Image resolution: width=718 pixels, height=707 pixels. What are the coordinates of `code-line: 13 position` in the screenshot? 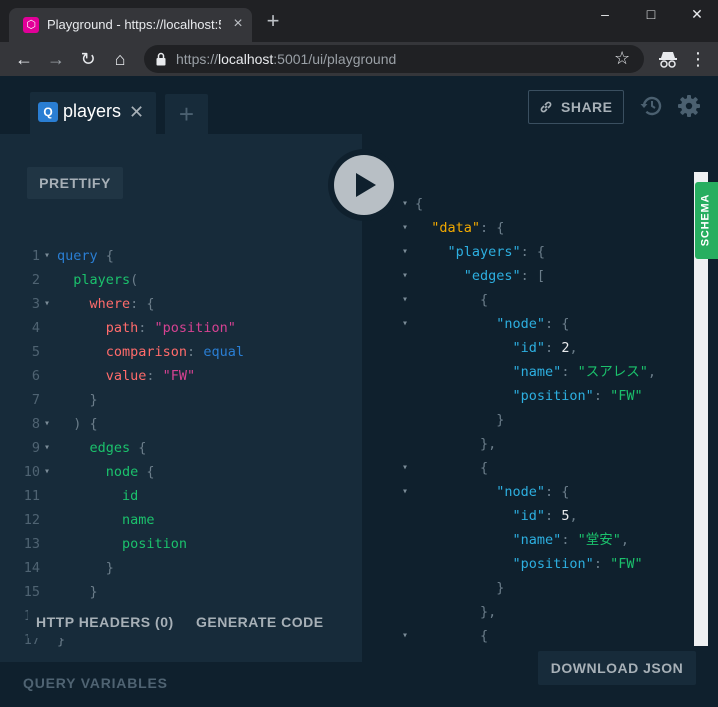 It's located at (181, 544).